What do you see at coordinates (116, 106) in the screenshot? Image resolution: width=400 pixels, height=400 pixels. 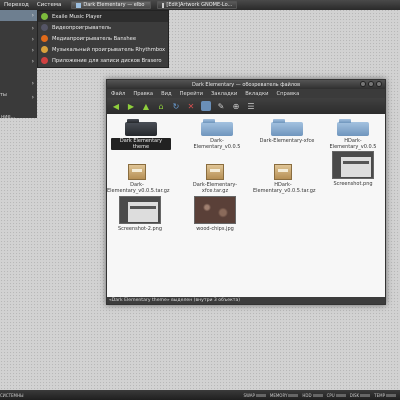 I see `back-icon: ◀` at bounding box center [116, 106].